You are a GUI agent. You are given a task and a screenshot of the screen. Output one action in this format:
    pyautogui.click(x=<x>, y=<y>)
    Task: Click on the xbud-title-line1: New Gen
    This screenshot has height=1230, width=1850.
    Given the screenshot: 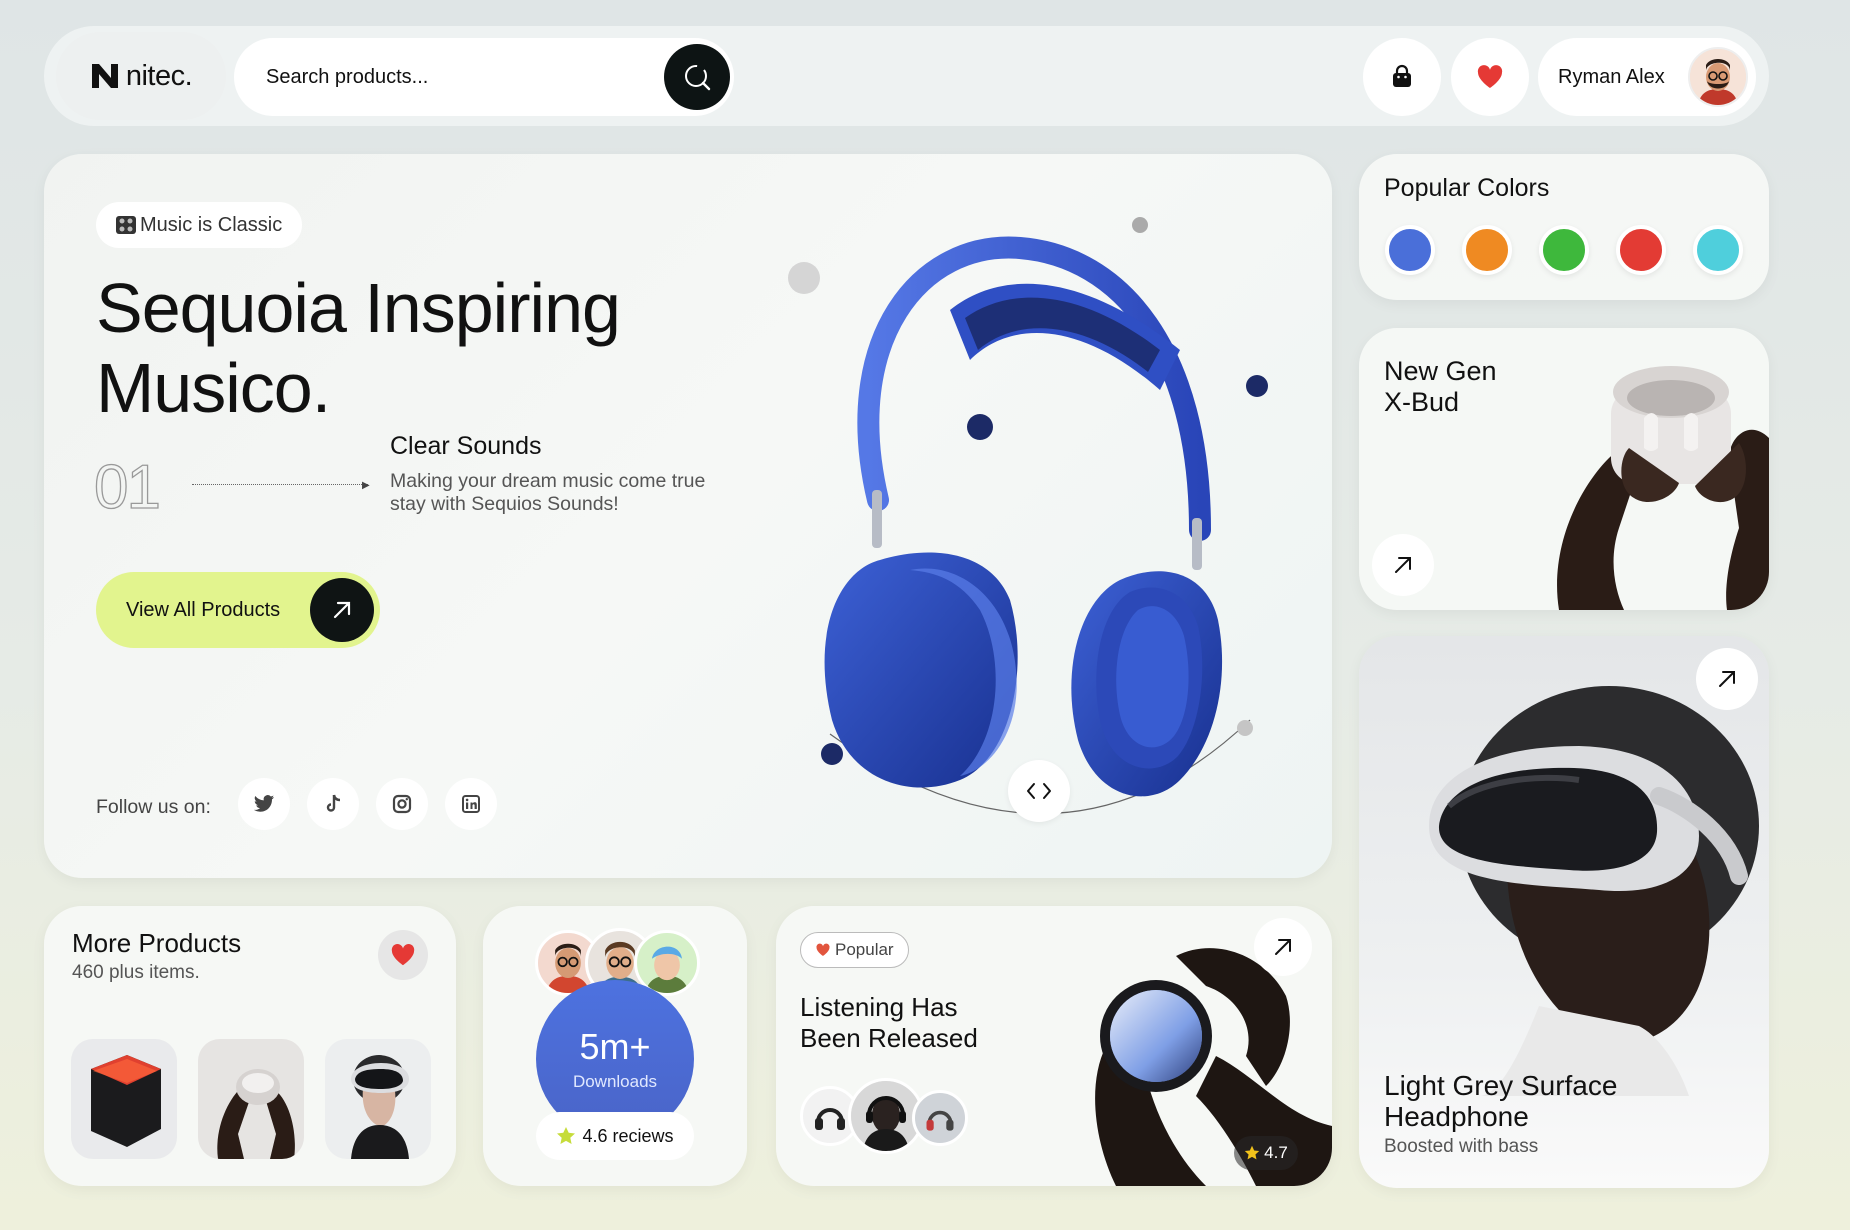 What is the action you would take?
    pyautogui.click(x=1440, y=371)
    